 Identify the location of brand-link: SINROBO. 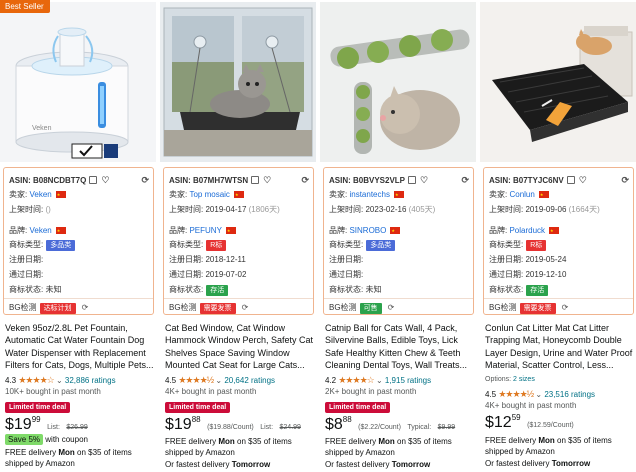
(367, 230).